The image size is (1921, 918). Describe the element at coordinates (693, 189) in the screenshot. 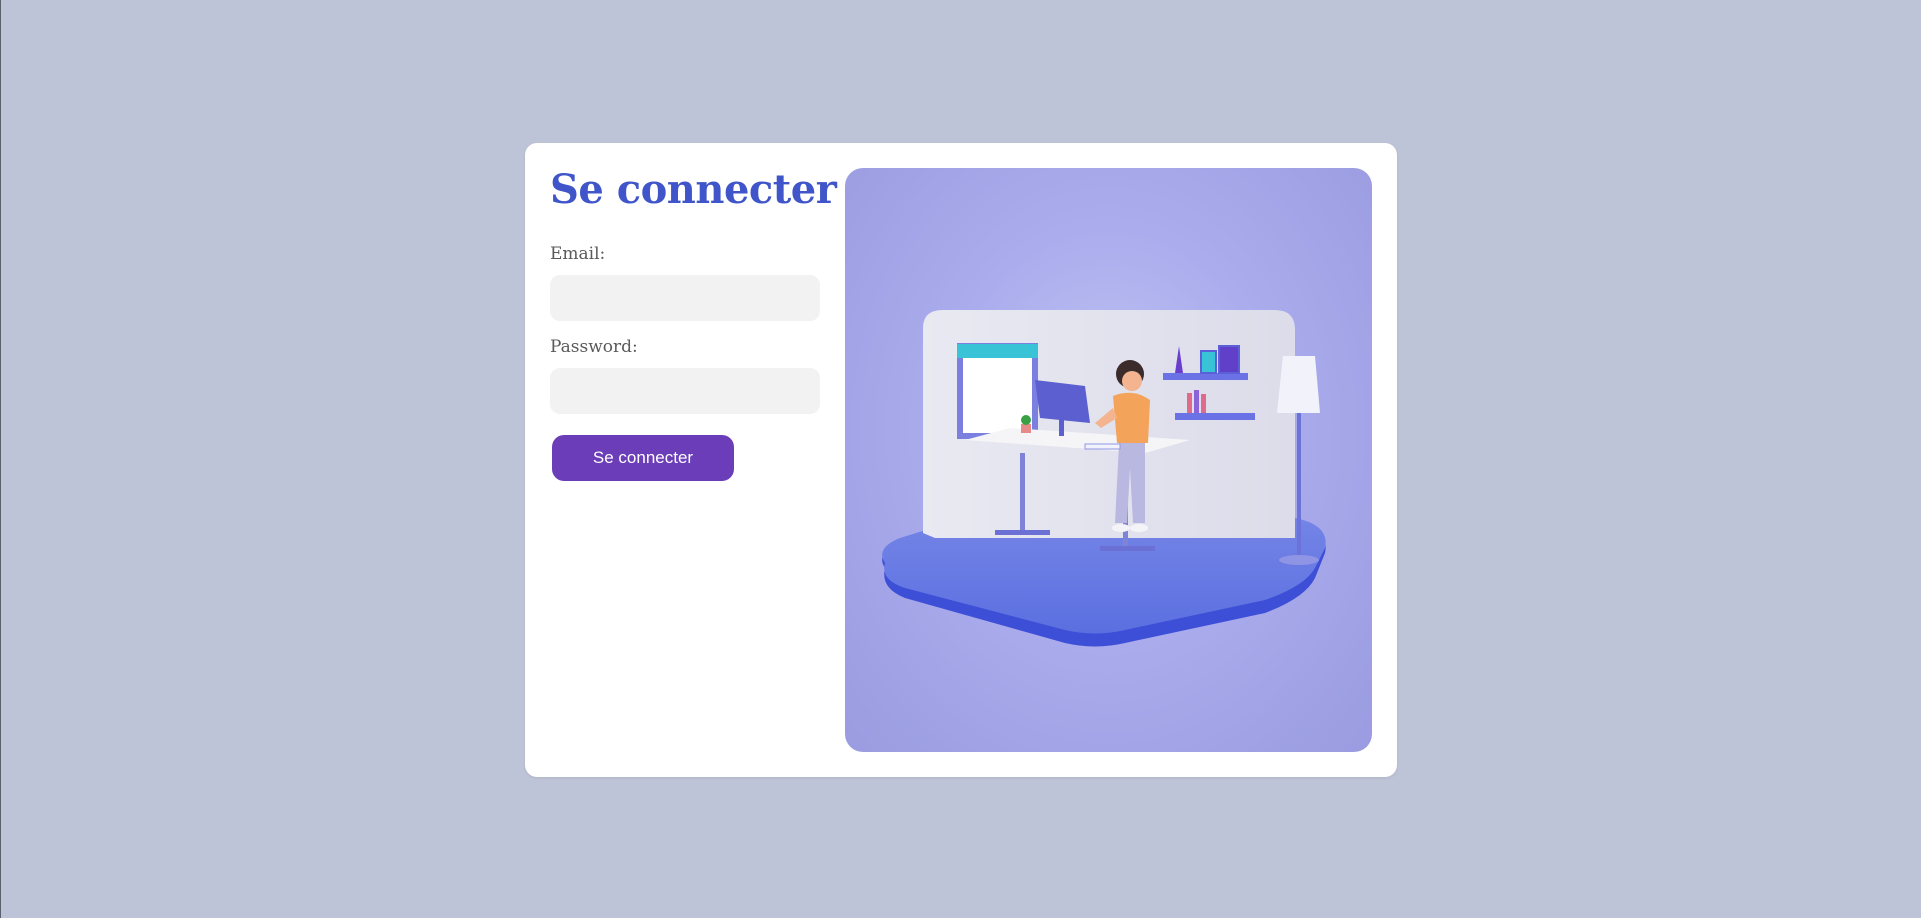

I see `page-title: Se connecter` at that location.